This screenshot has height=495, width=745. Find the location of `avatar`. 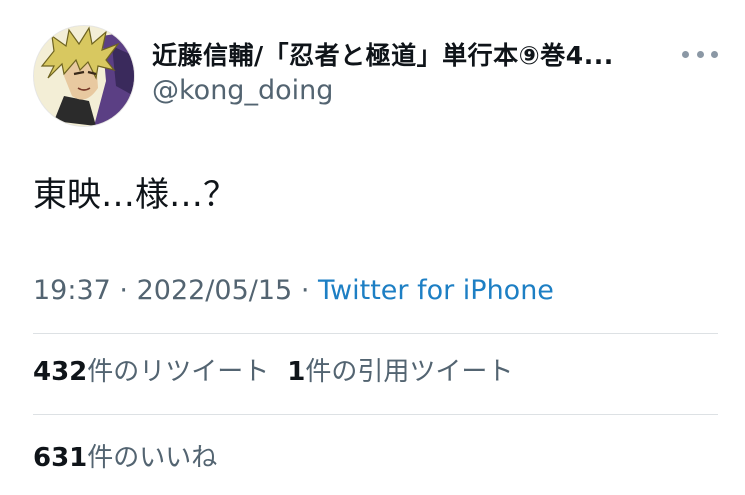

avatar is located at coordinates (84, 76).